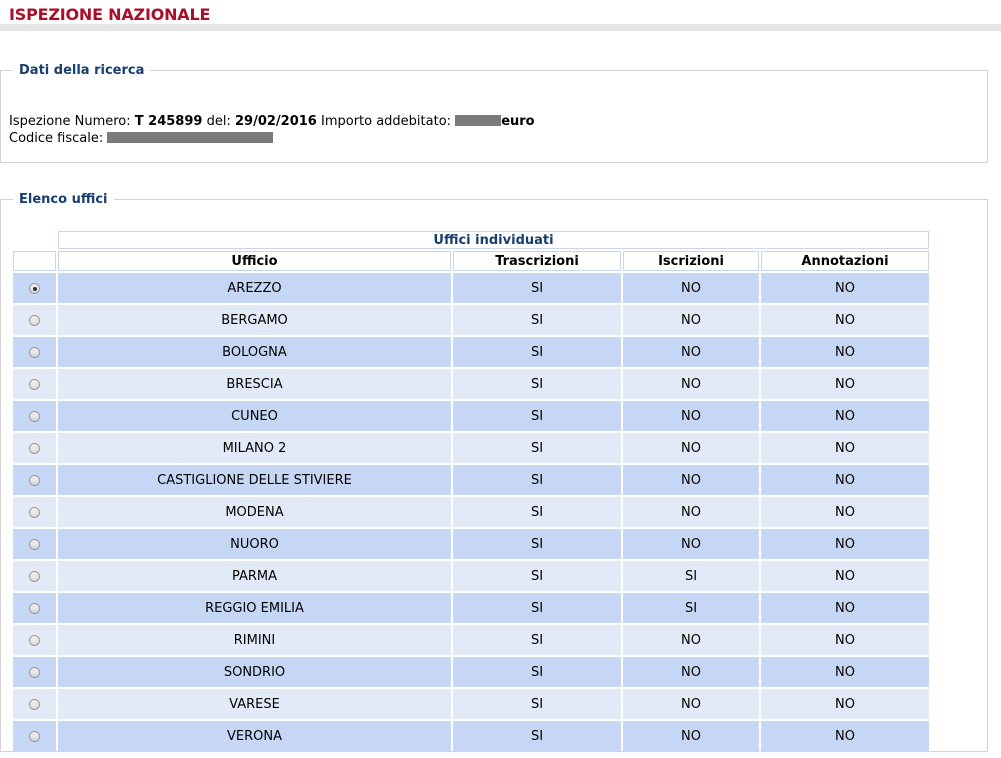  I want to click on amount-unit: euro, so click(518, 121).